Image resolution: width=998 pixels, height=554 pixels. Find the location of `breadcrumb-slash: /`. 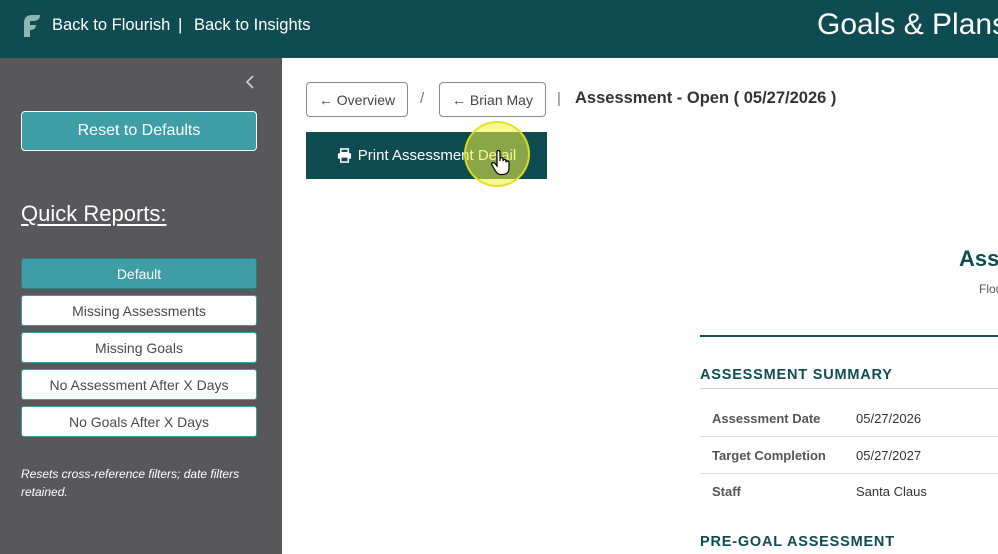

breadcrumb-slash: / is located at coordinates (422, 98).